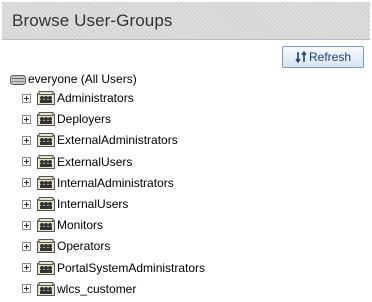  I want to click on tree-node: ExternalAdministrators, so click(100, 140).